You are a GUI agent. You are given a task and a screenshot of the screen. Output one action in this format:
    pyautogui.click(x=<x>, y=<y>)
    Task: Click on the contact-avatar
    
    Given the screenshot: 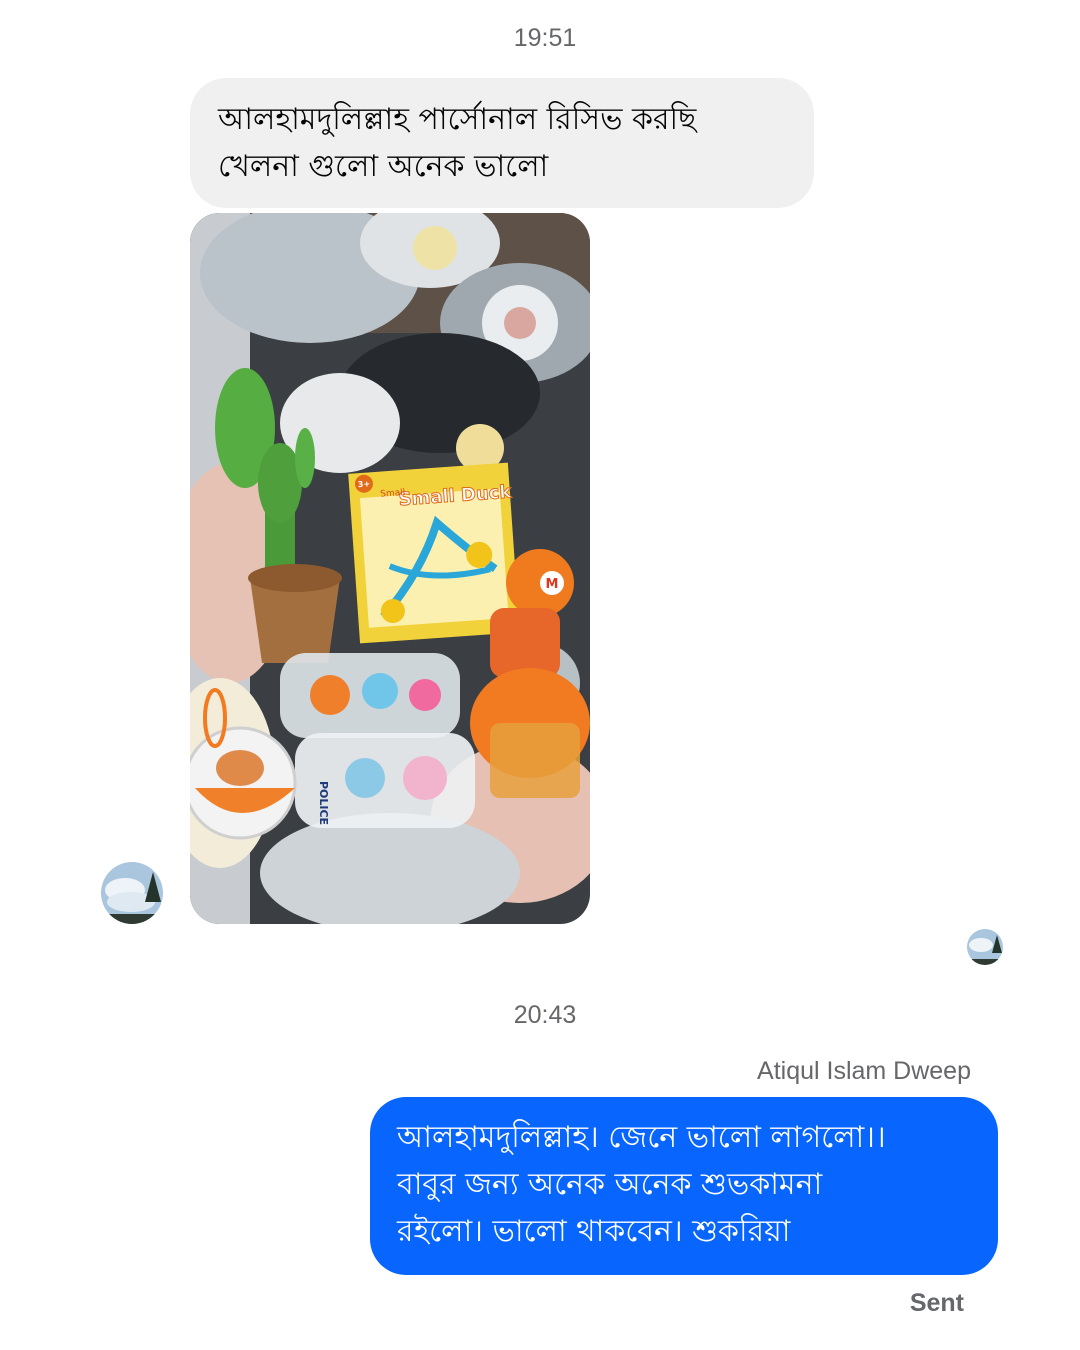 What is the action you would take?
    pyautogui.click(x=132, y=893)
    